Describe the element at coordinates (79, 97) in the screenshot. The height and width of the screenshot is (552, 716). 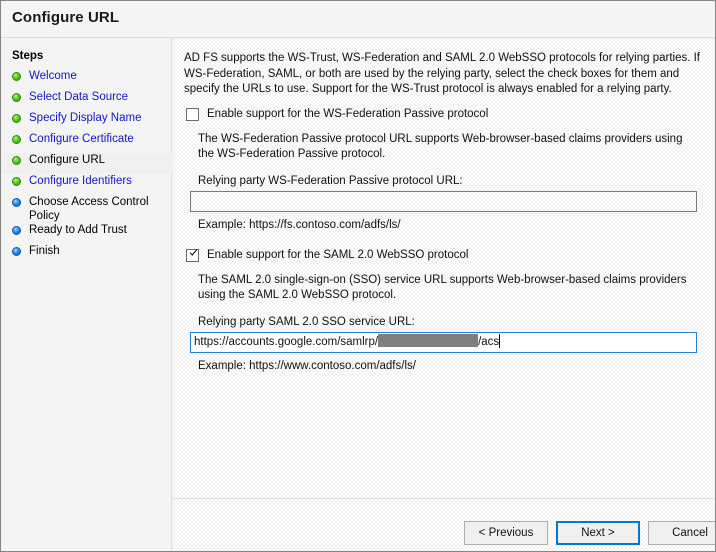
I see `sidebar-step-label: Select Data Source` at that location.